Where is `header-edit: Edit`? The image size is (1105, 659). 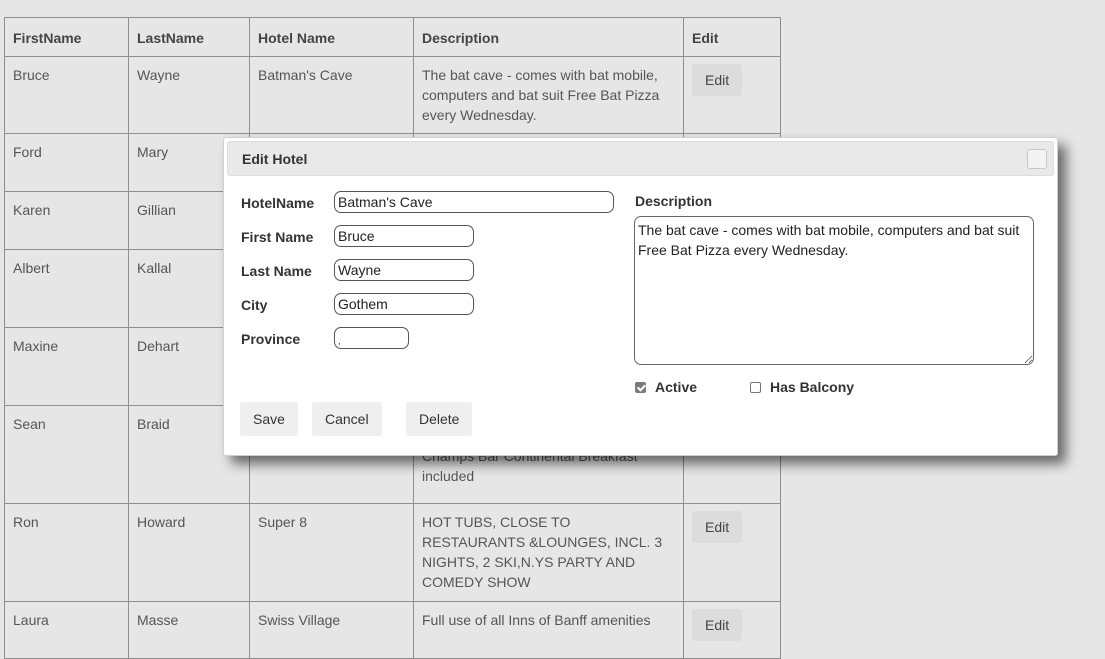
header-edit: Edit is located at coordinates (732, 37).